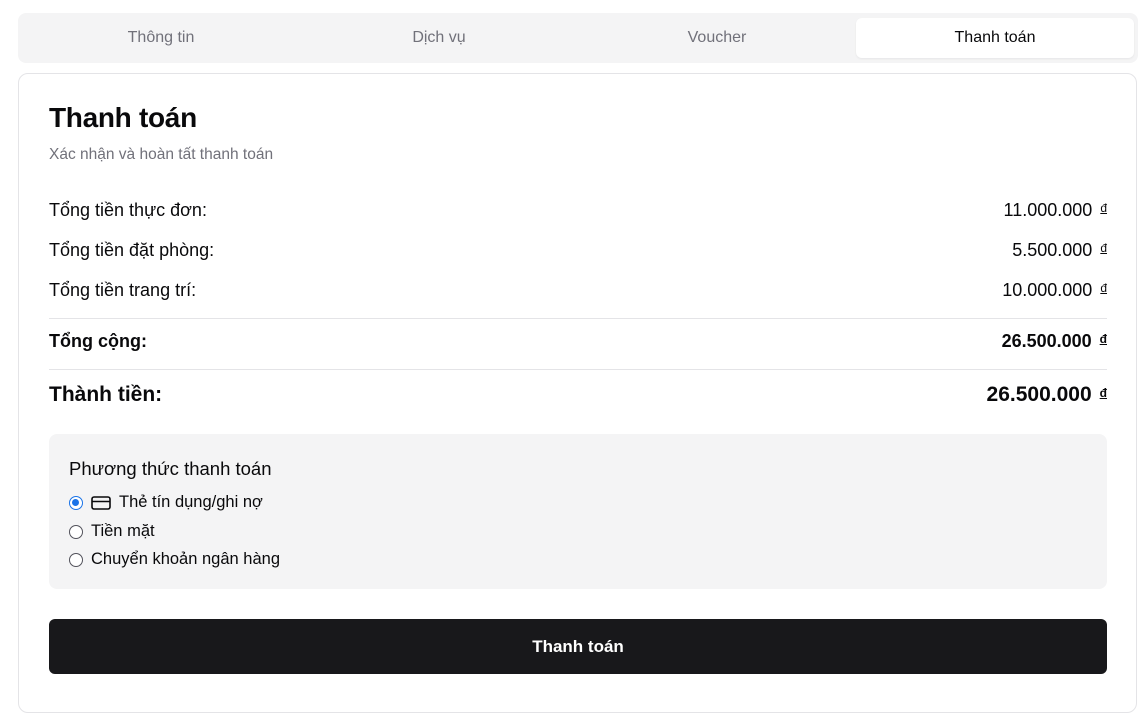 This screenshot has height=713, width=1142. I want to click on tab-services: Dịch vụ, so click(439, 38).